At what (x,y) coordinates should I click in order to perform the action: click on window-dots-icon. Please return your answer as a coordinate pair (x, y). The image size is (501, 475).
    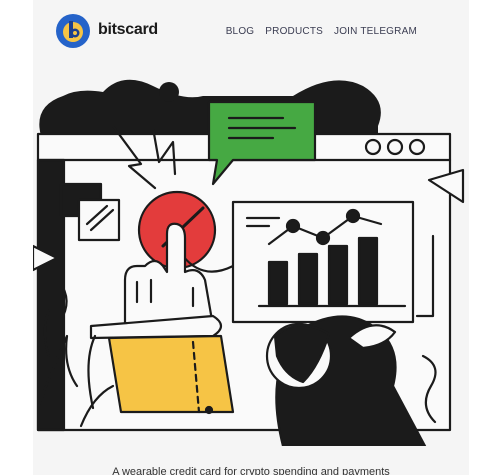
    Looking at the image, I should click on (395, 147).